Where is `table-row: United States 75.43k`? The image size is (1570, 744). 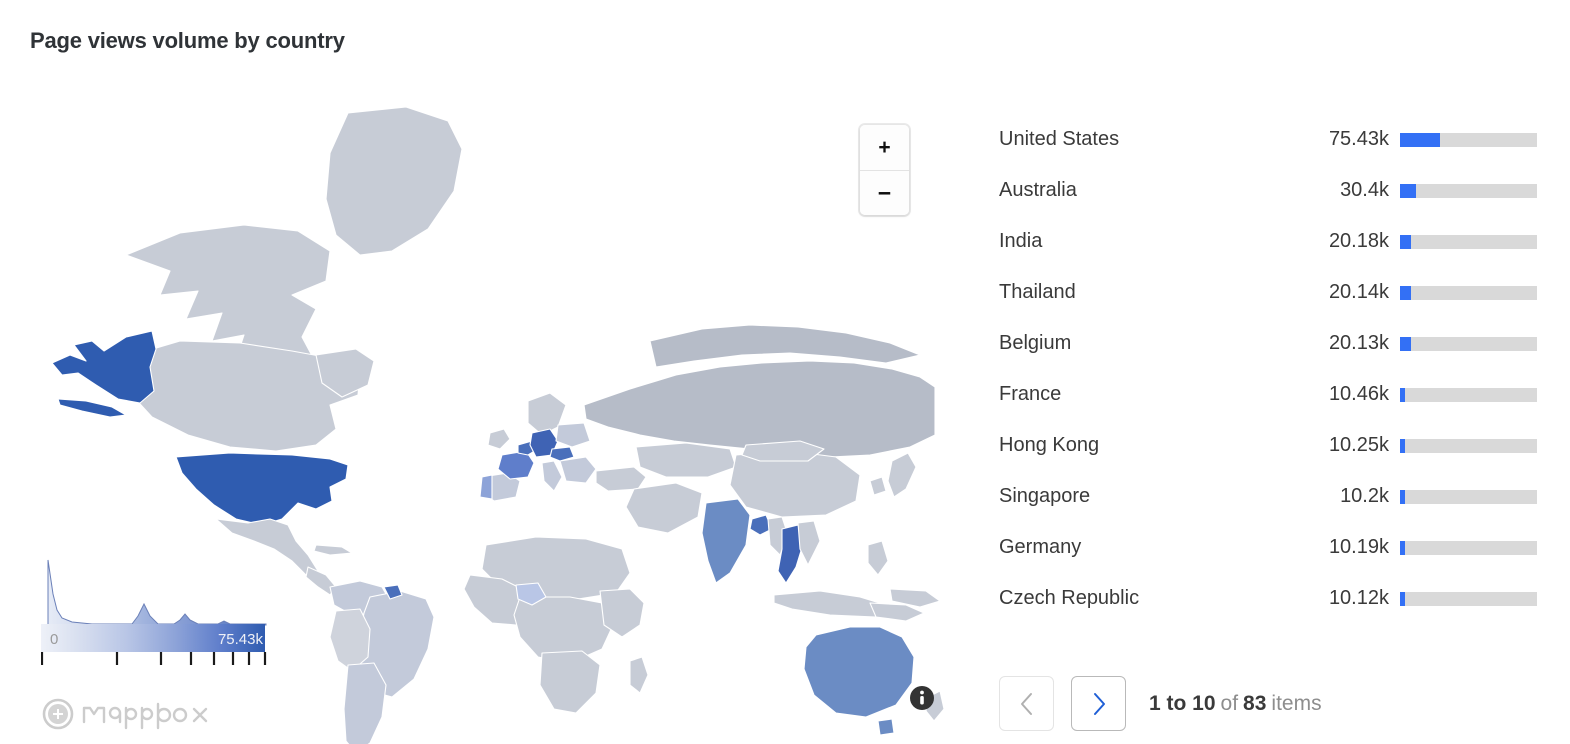
table-row: United States 75.43k is located at coordinates (1269, 139).